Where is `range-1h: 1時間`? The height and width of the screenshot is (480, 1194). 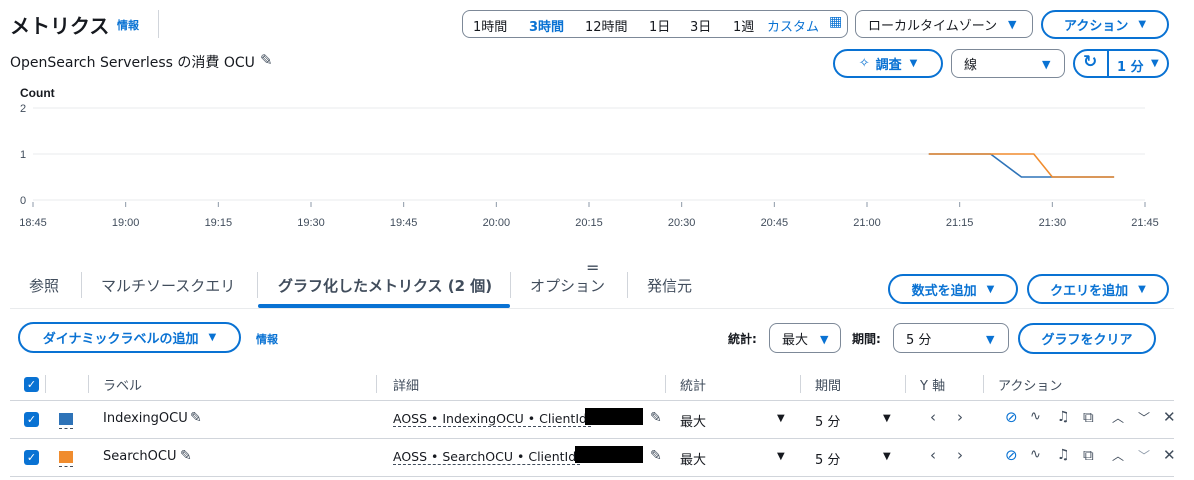
range-1h: 1時間 is located at coordinates (490, 25).